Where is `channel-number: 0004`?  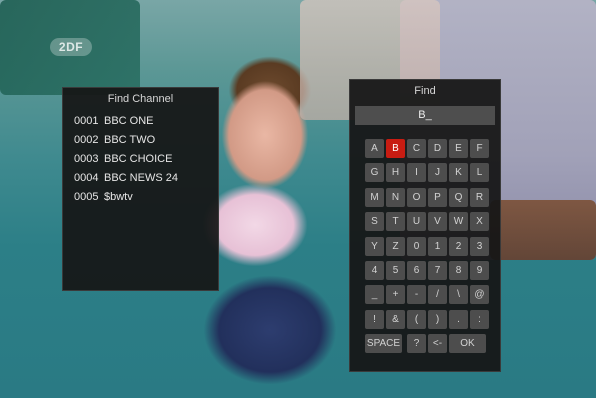
channel-number: 0004 is located at coordinates (86, 178).